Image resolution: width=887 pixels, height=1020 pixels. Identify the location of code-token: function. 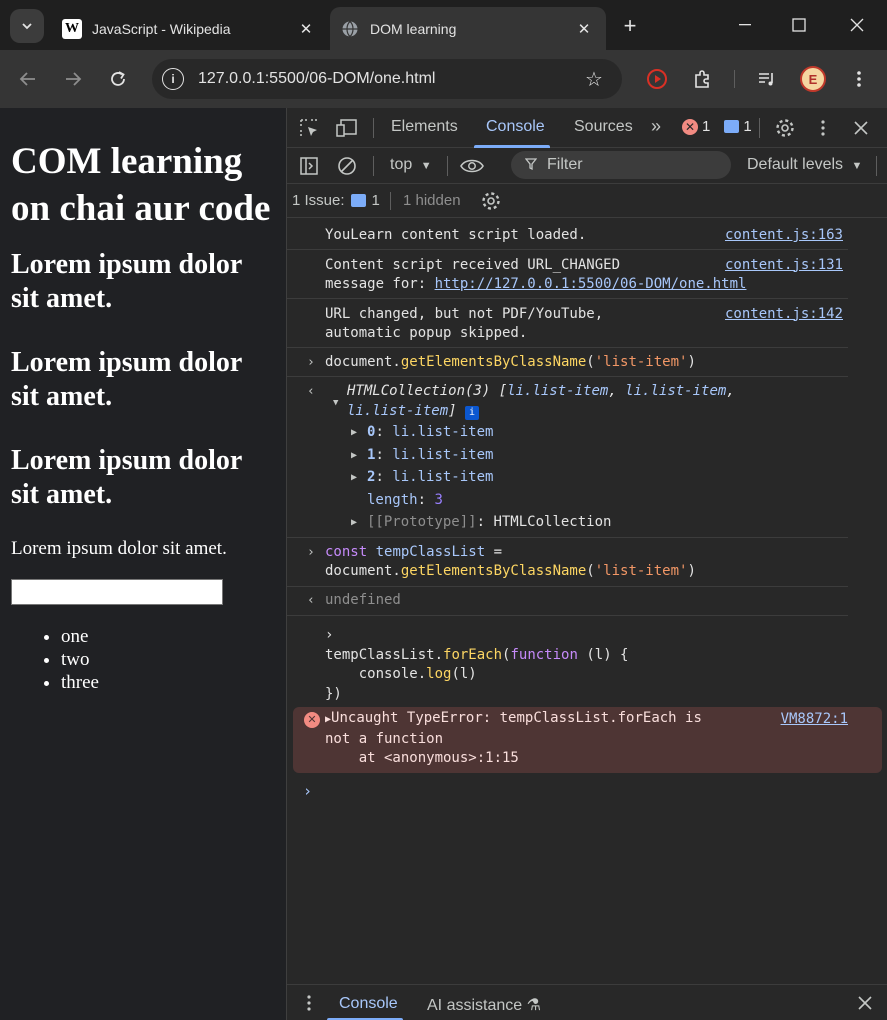
(544, 654).